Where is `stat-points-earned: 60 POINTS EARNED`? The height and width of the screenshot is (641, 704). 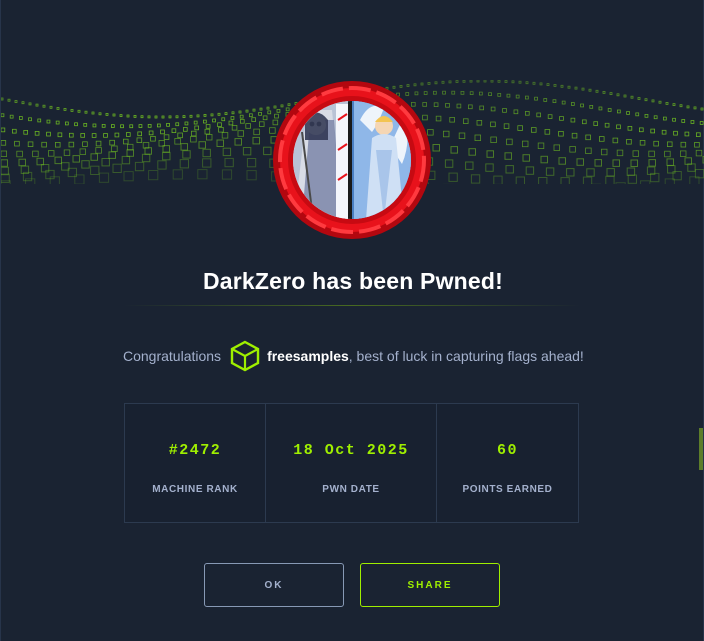 stat-points-earned: 60 POINTS EARNED is located at coordinates (507, 463).